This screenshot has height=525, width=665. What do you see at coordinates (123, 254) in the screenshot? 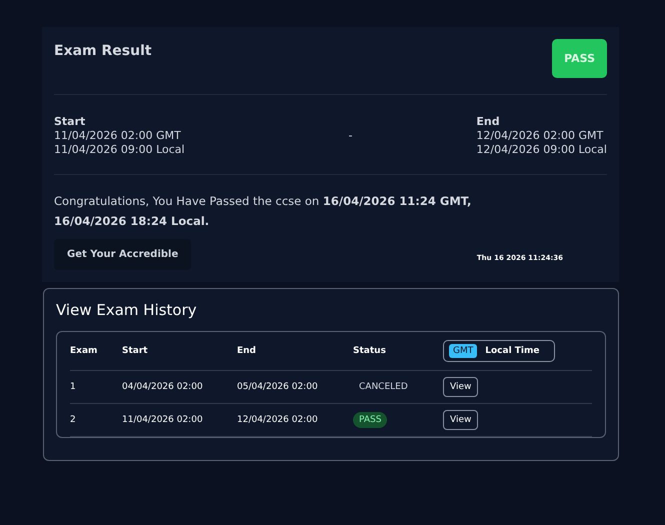
I see `accredible-button: Get Your Accredible` at bounding box center [123, 254].